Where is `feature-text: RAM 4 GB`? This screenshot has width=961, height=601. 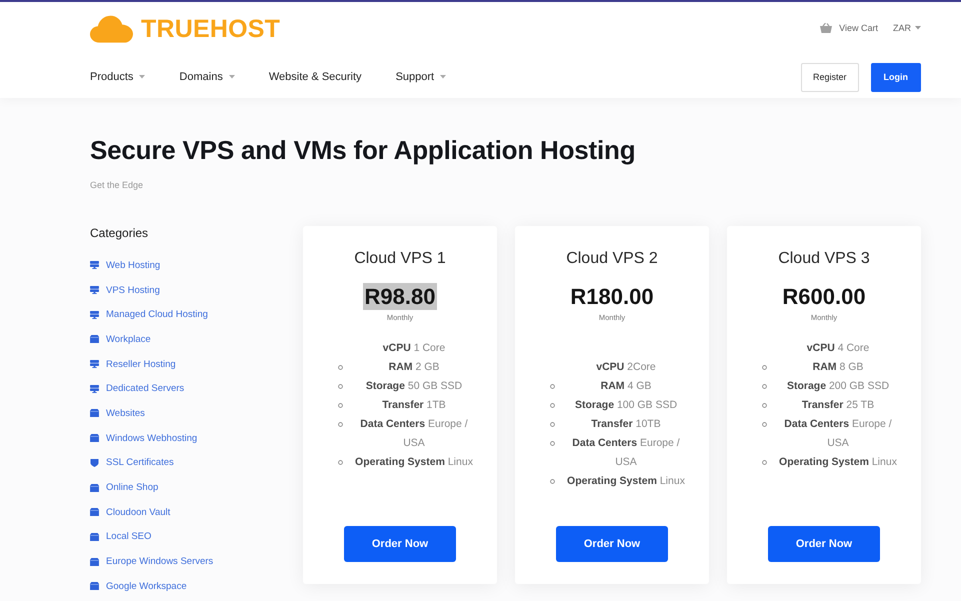 feature-text: RAM 4 GB is located at coordinates (626, 386).